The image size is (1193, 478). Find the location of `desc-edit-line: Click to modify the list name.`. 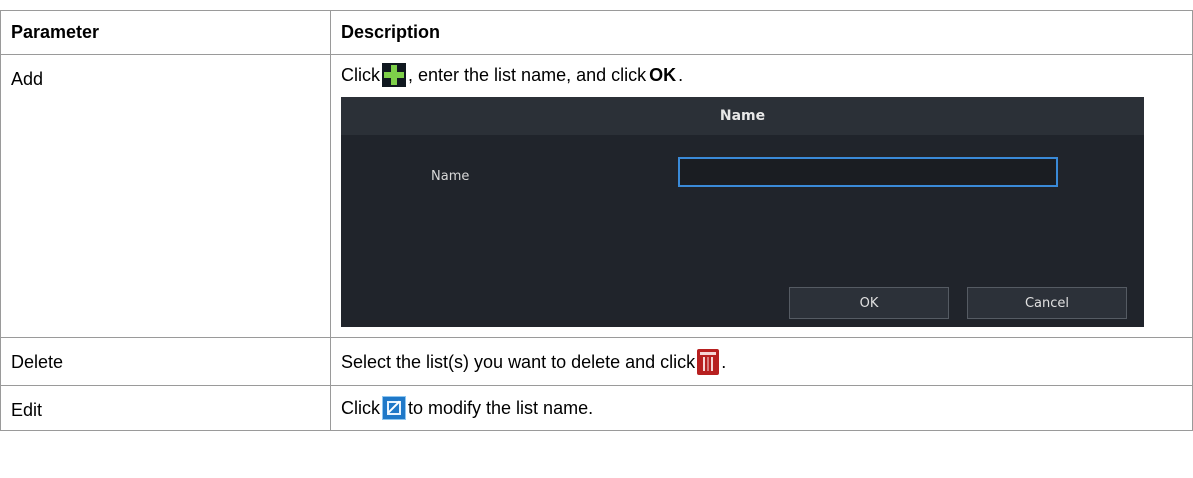

desc-edit-line: Click to modify the list name. is located at coordinates (761, 408).